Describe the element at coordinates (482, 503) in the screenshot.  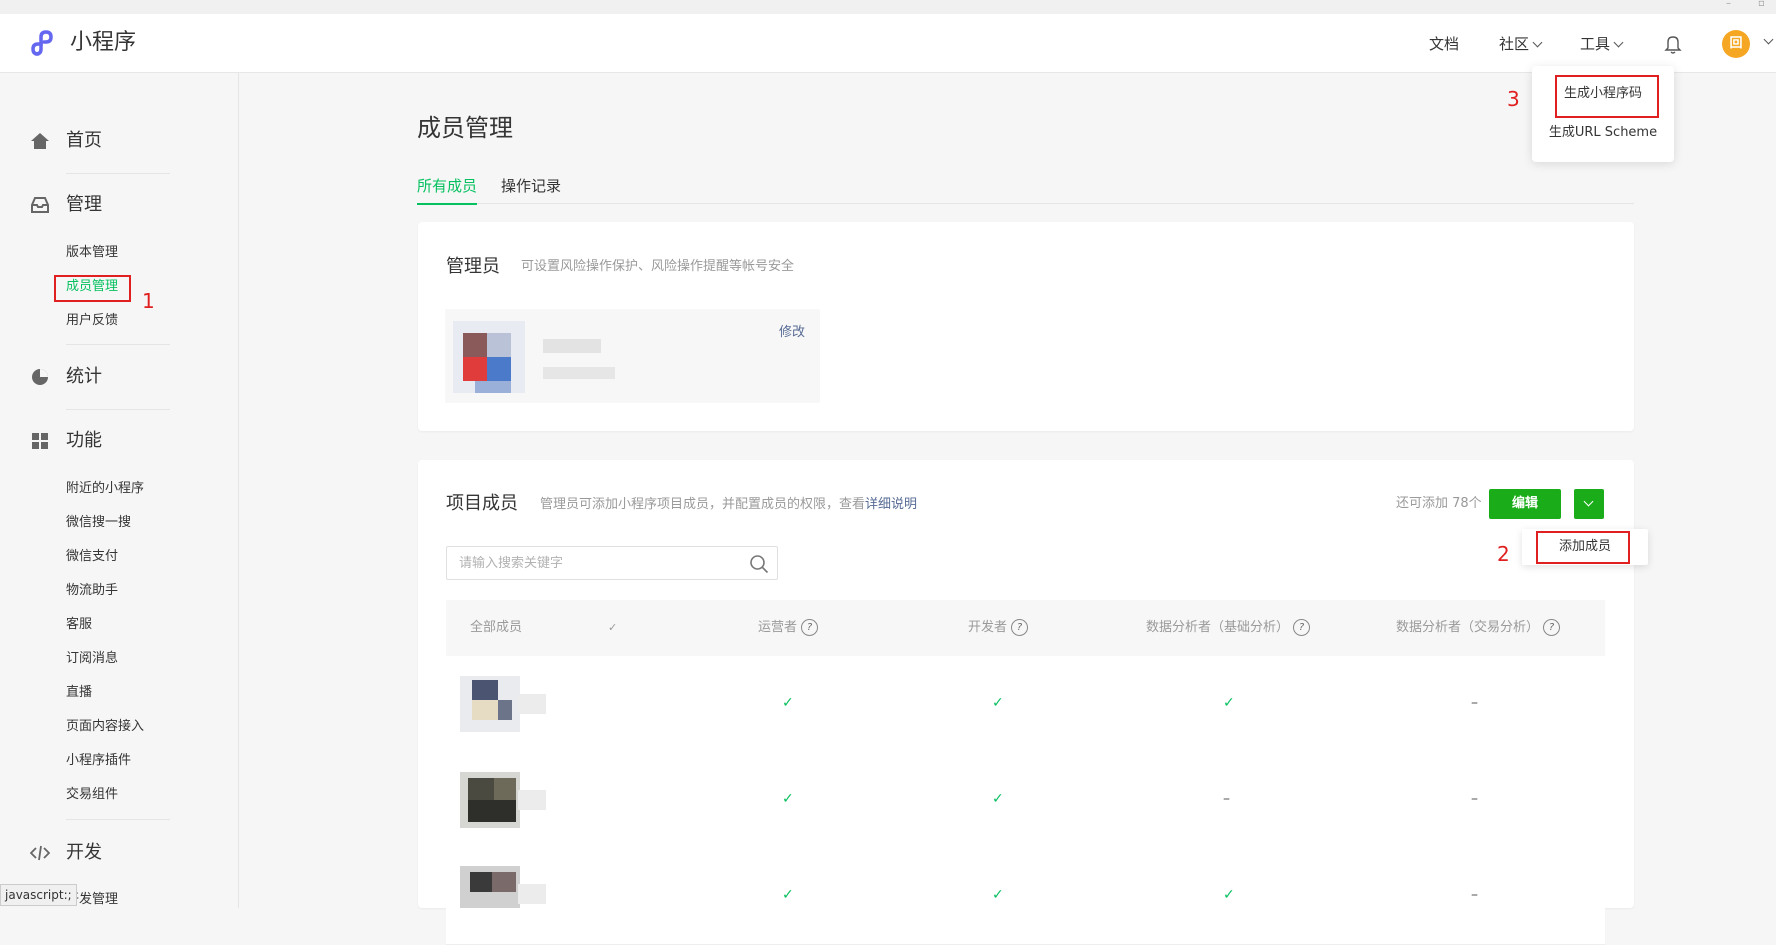
I see `members-title: 项目成员` at that location.